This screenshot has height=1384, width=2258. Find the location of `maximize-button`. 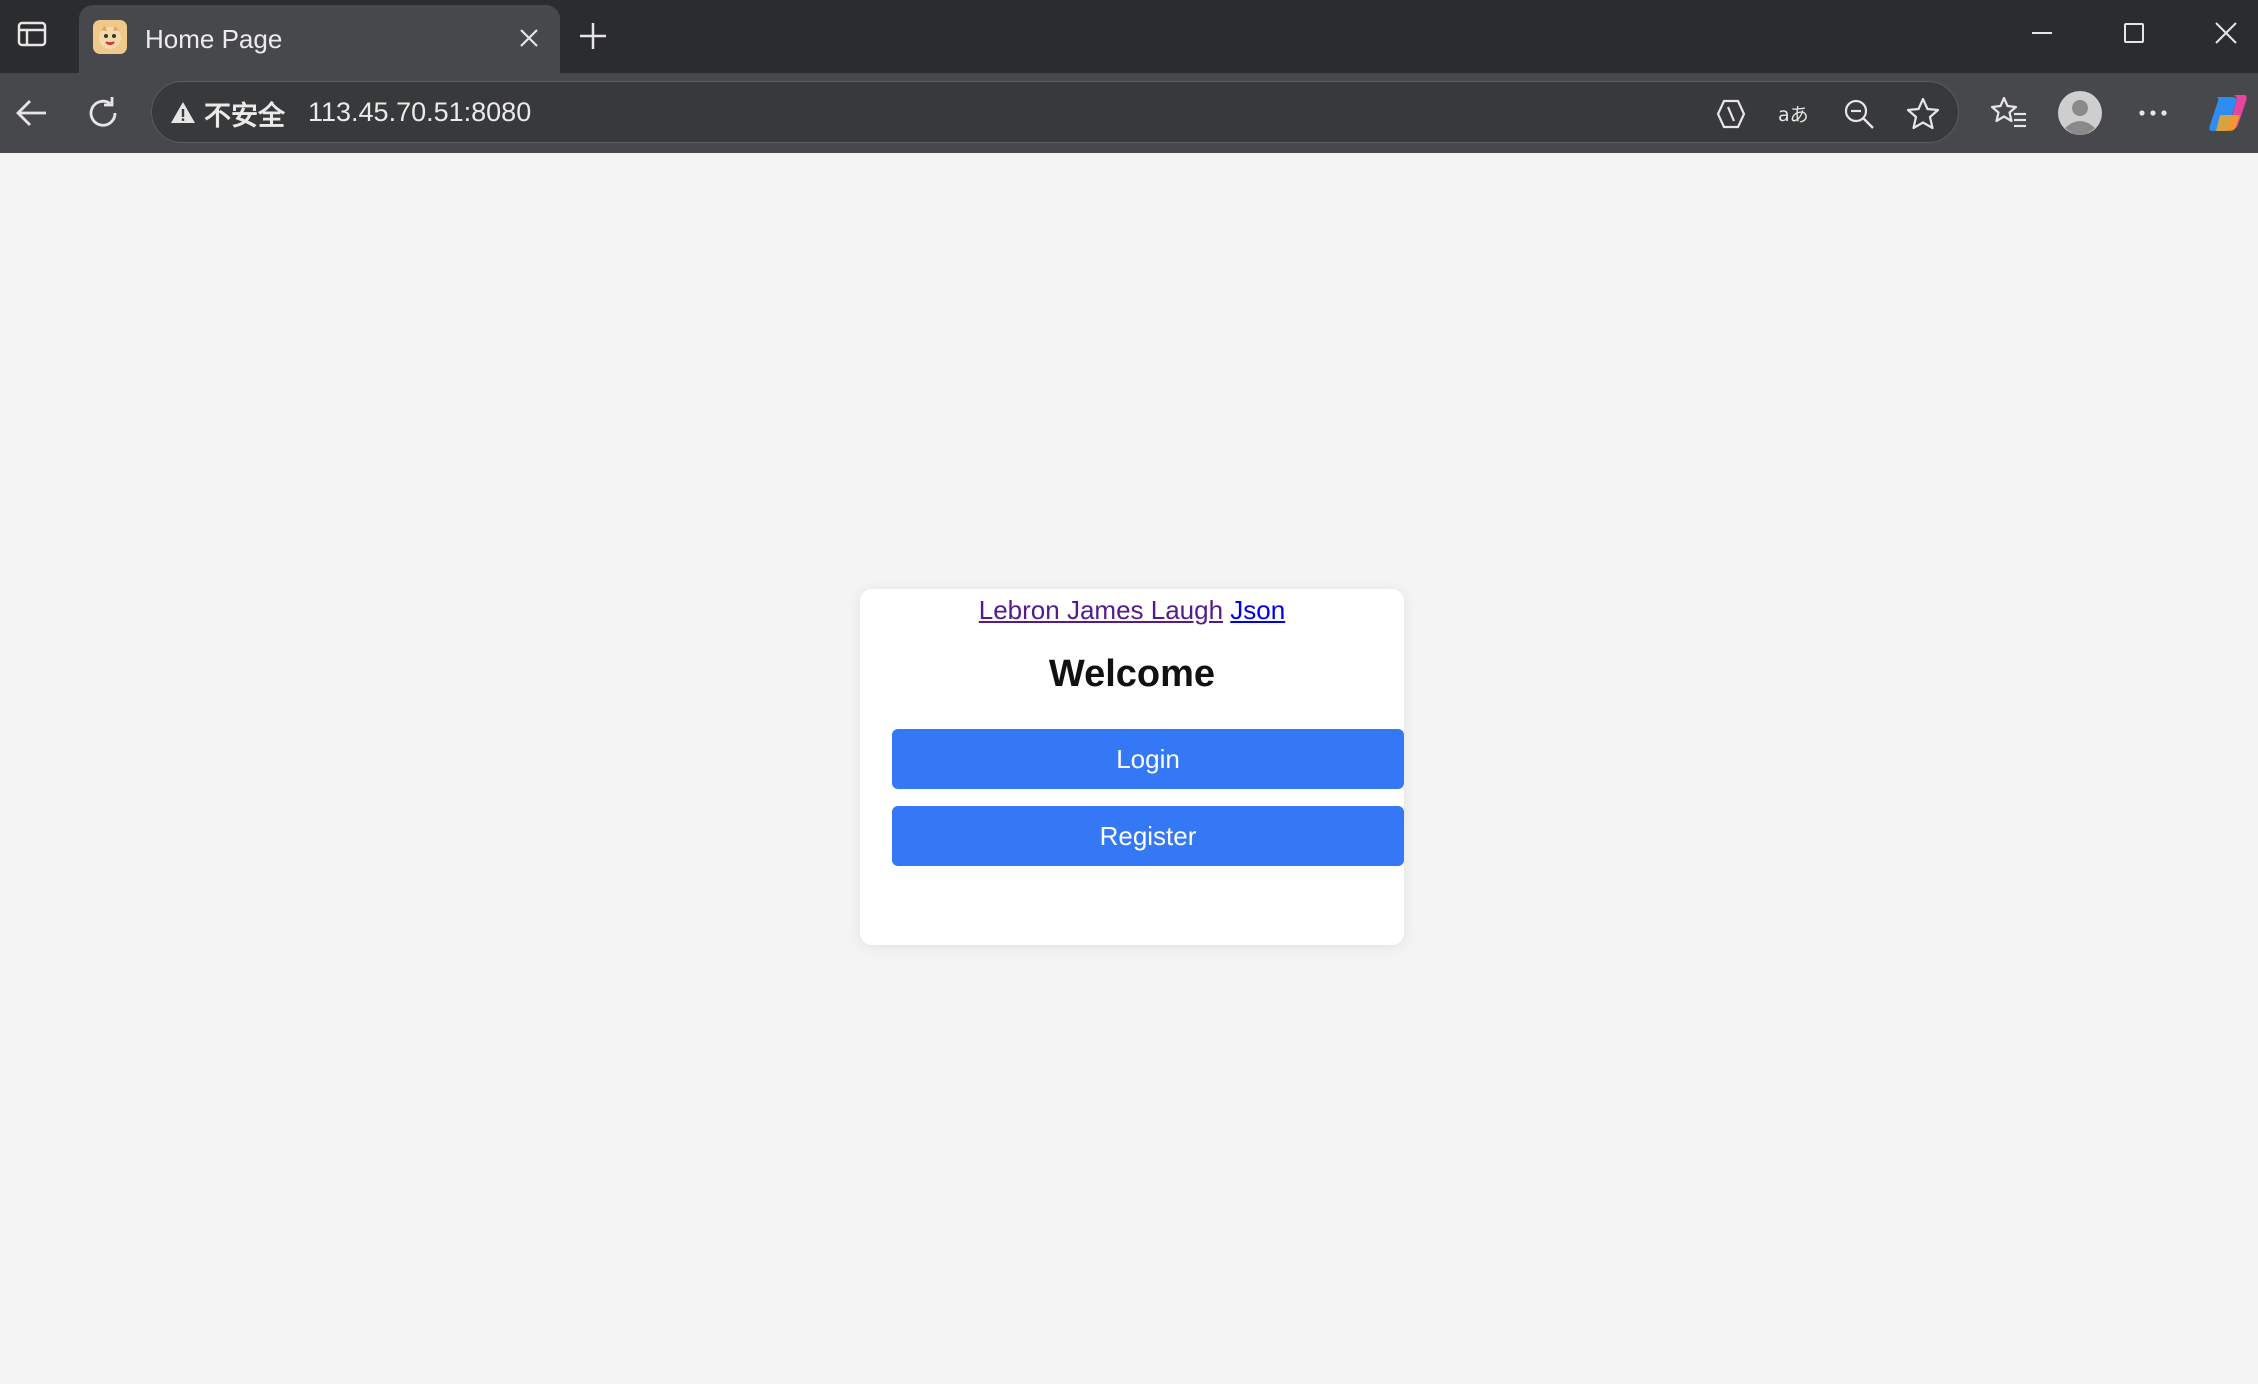

maximize-button is located at coordinates (2134, 33).